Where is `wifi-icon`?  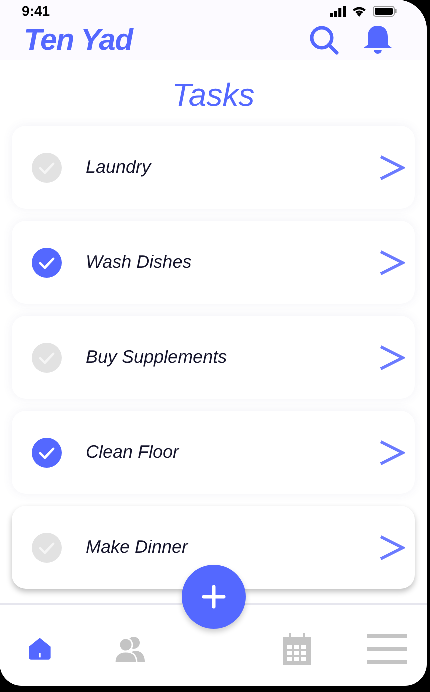
wifi-icon is located at coordinates (359, 11).